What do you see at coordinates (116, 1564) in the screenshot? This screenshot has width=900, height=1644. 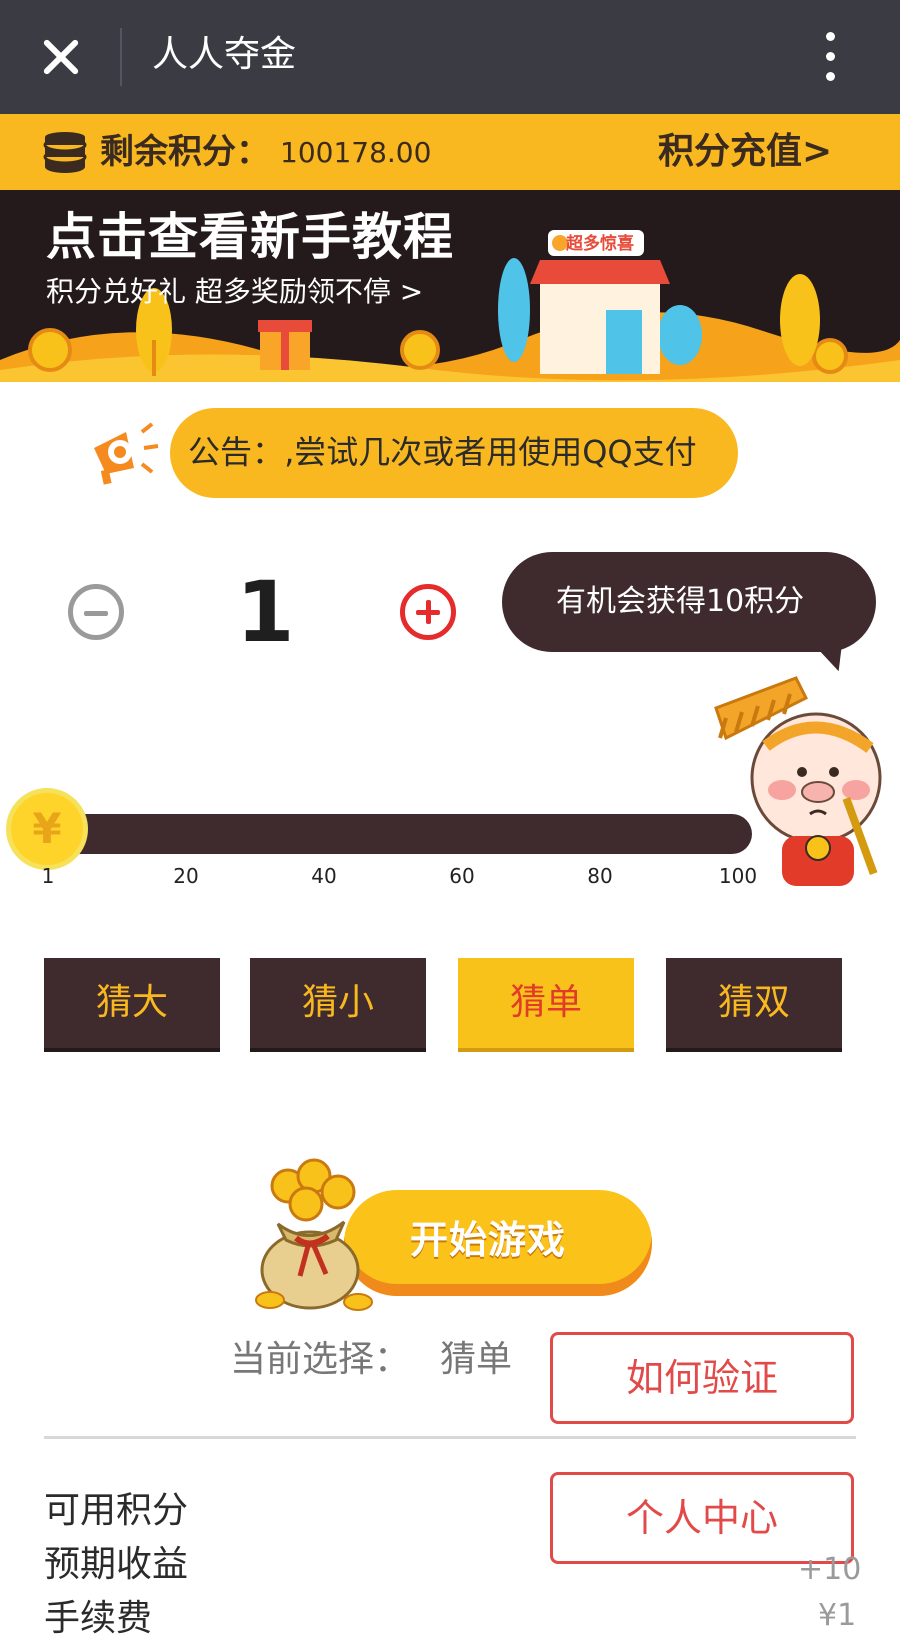 I see `expected-return-label: 预期收益` at bounding box center [116, 1564].